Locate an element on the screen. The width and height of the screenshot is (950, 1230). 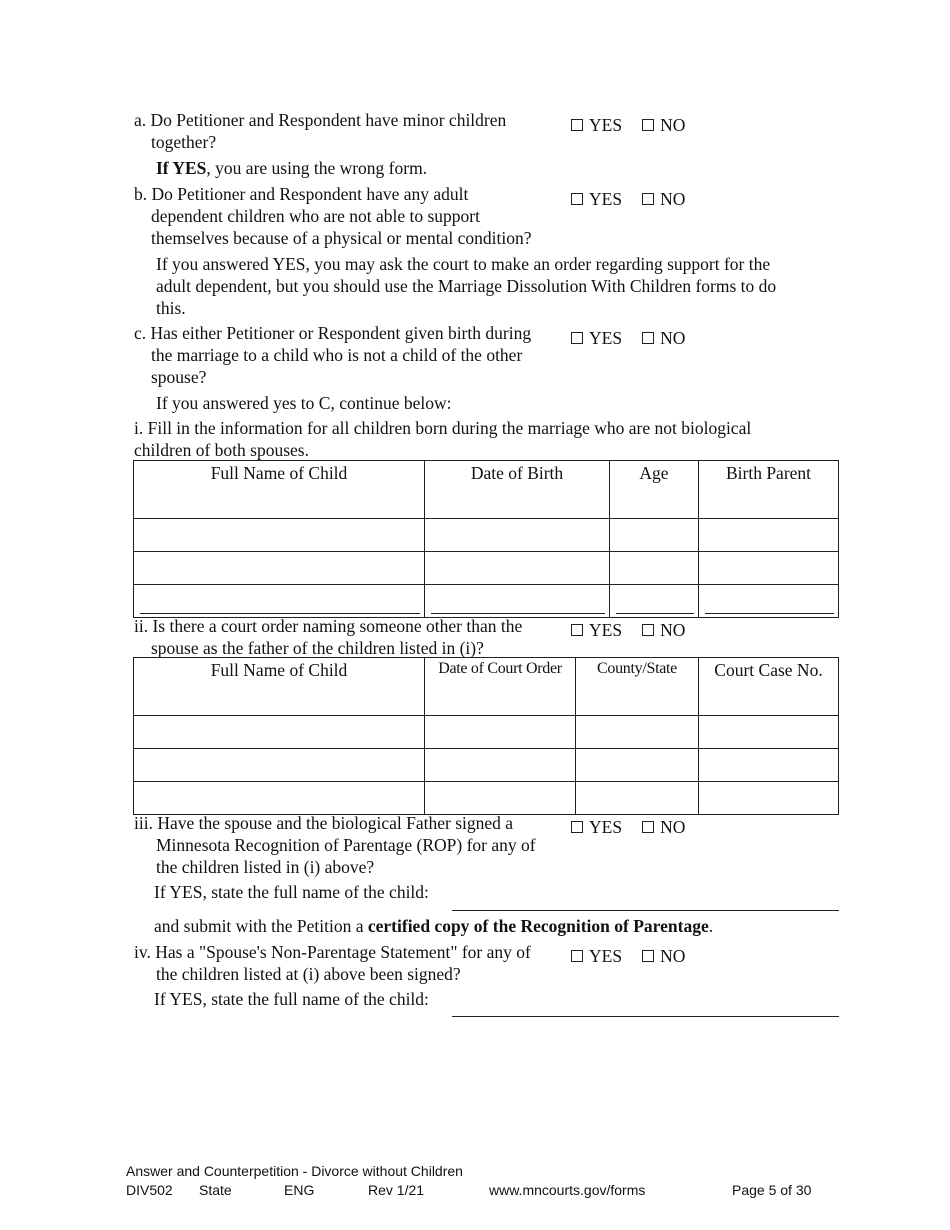
item-ii-no-option: NO is located at coordinates (663, 630).